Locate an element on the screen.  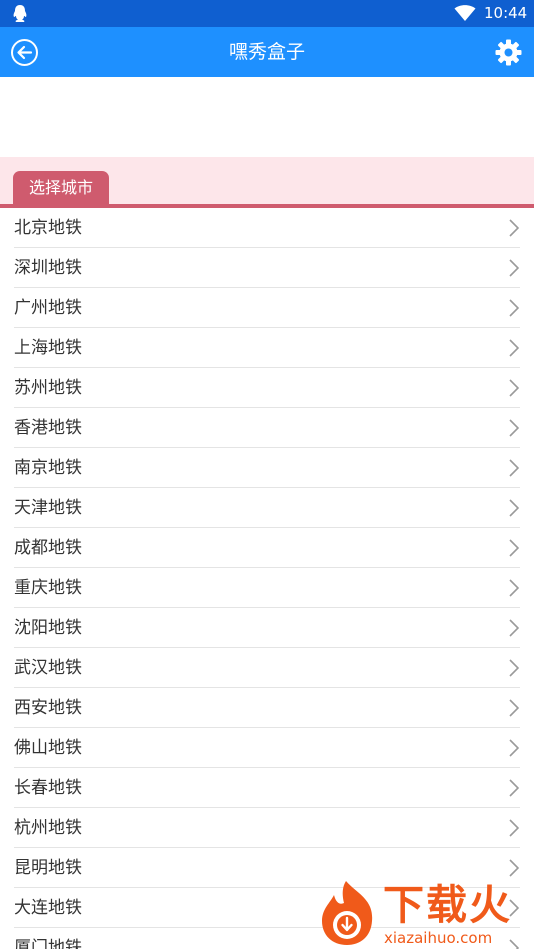
city-label: 上海地铁 is located at coordinates (48, 348).